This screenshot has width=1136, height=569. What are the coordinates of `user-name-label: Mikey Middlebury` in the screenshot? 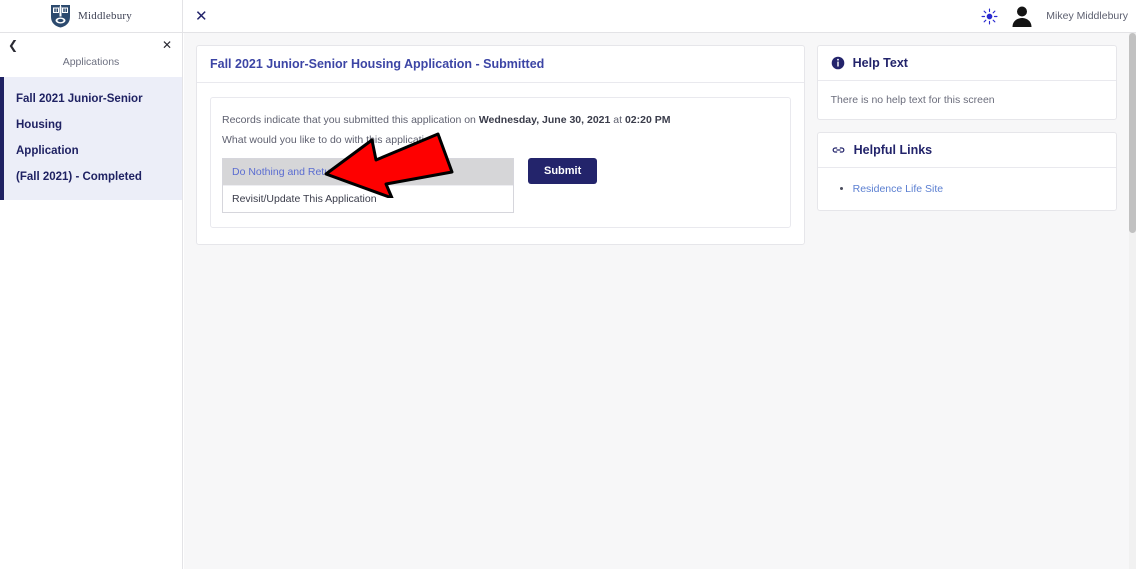 It's located at (1087, 16).